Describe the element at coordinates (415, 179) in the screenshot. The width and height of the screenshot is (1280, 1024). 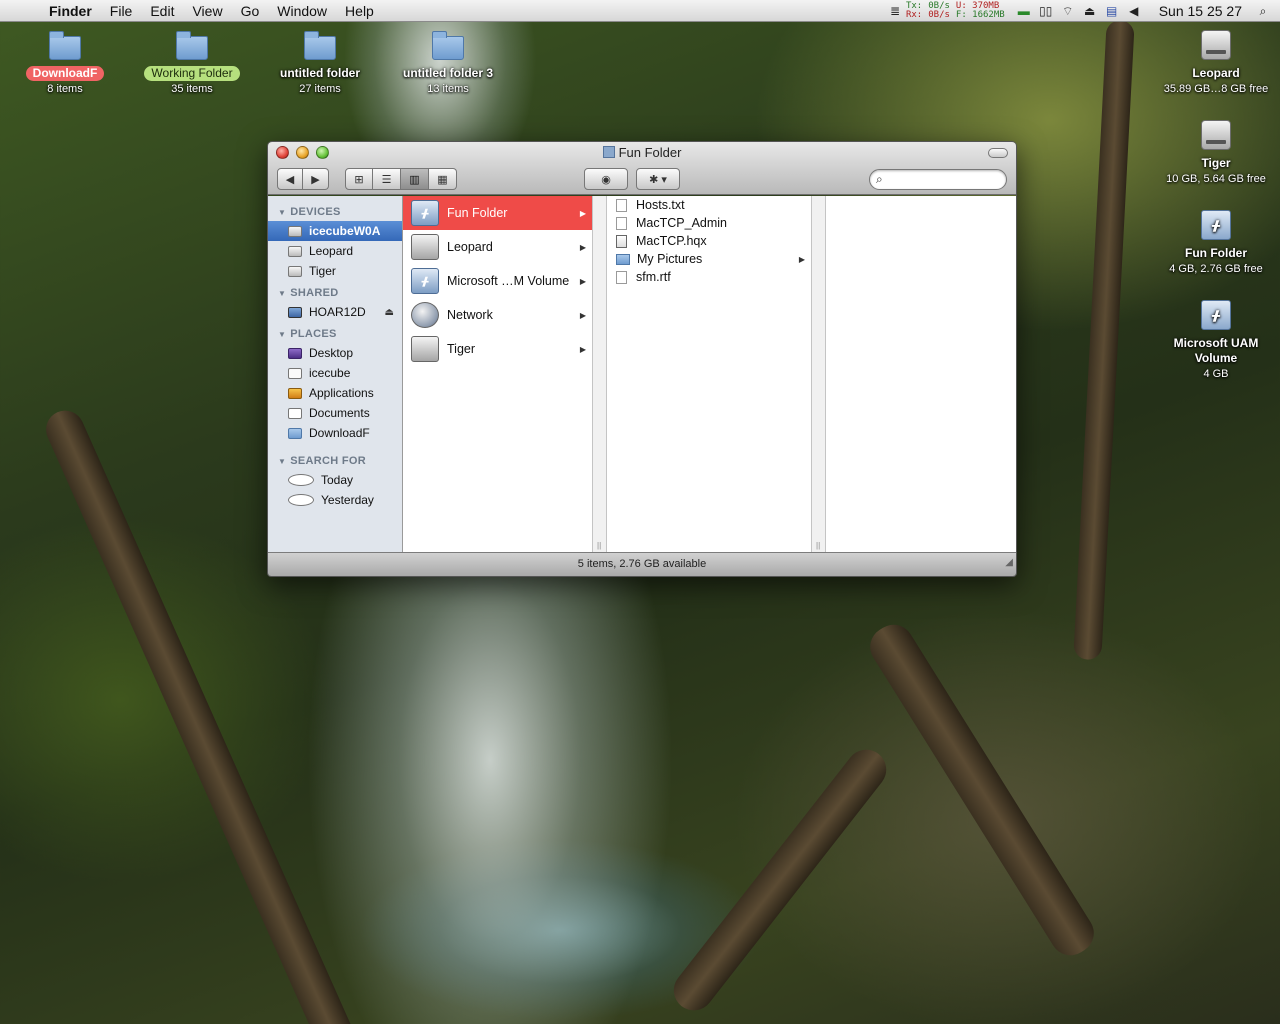
I see `column-view-button: ▥` at that location.